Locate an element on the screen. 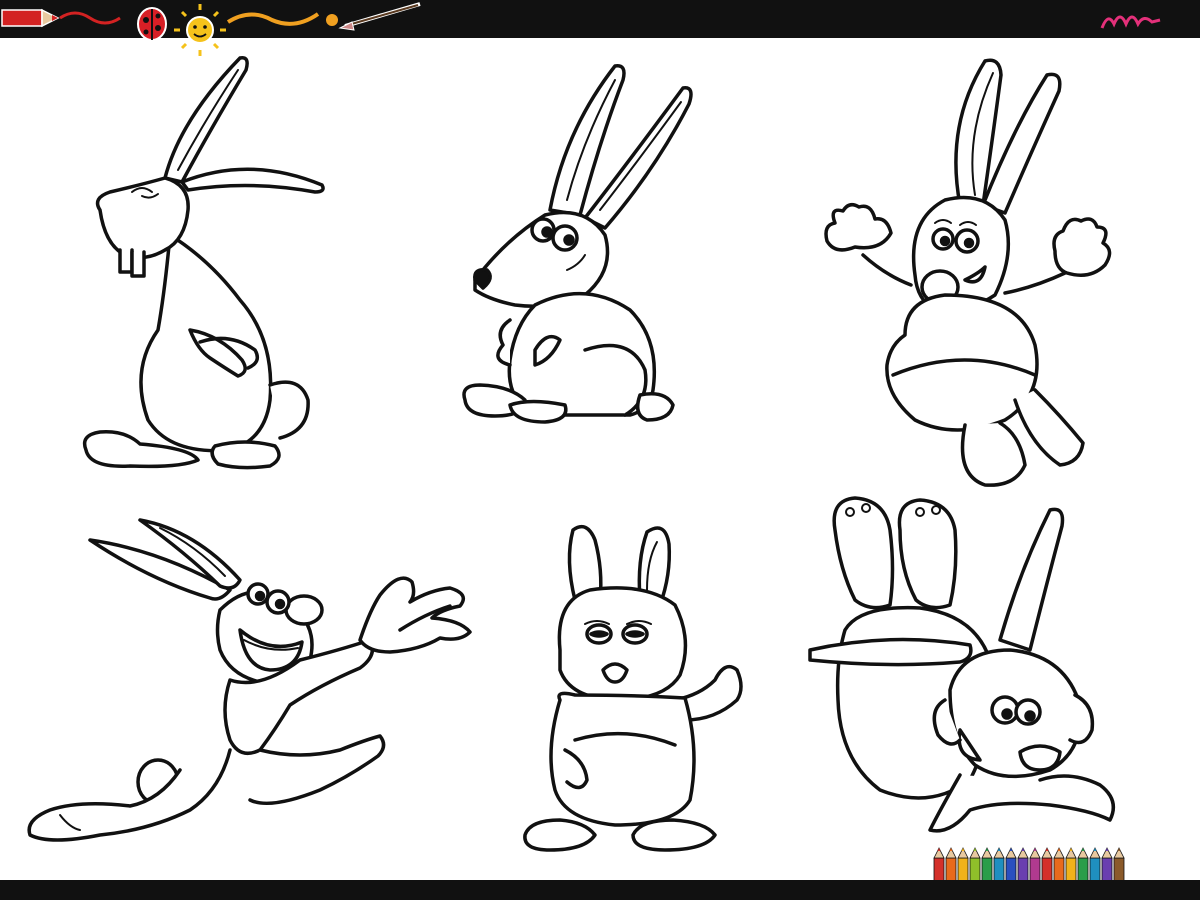 The image size is (1200, 900). crayon-icon is located at coordinates (30, 18).